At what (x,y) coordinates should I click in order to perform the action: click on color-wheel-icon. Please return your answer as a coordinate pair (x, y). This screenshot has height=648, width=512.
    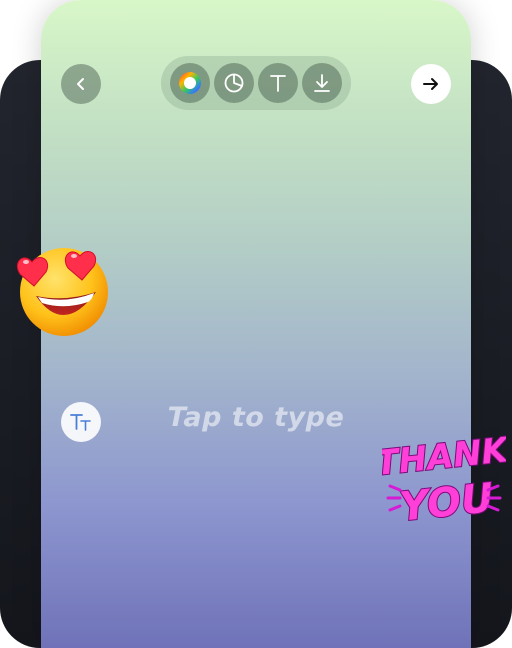
    Looking at the image, I should click on (190, 83).